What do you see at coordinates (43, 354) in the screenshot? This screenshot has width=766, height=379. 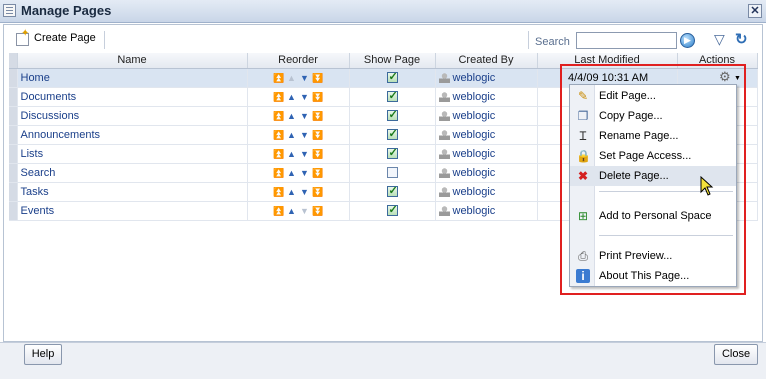 I see `help-button: Help` at bounding box center [43, 354].